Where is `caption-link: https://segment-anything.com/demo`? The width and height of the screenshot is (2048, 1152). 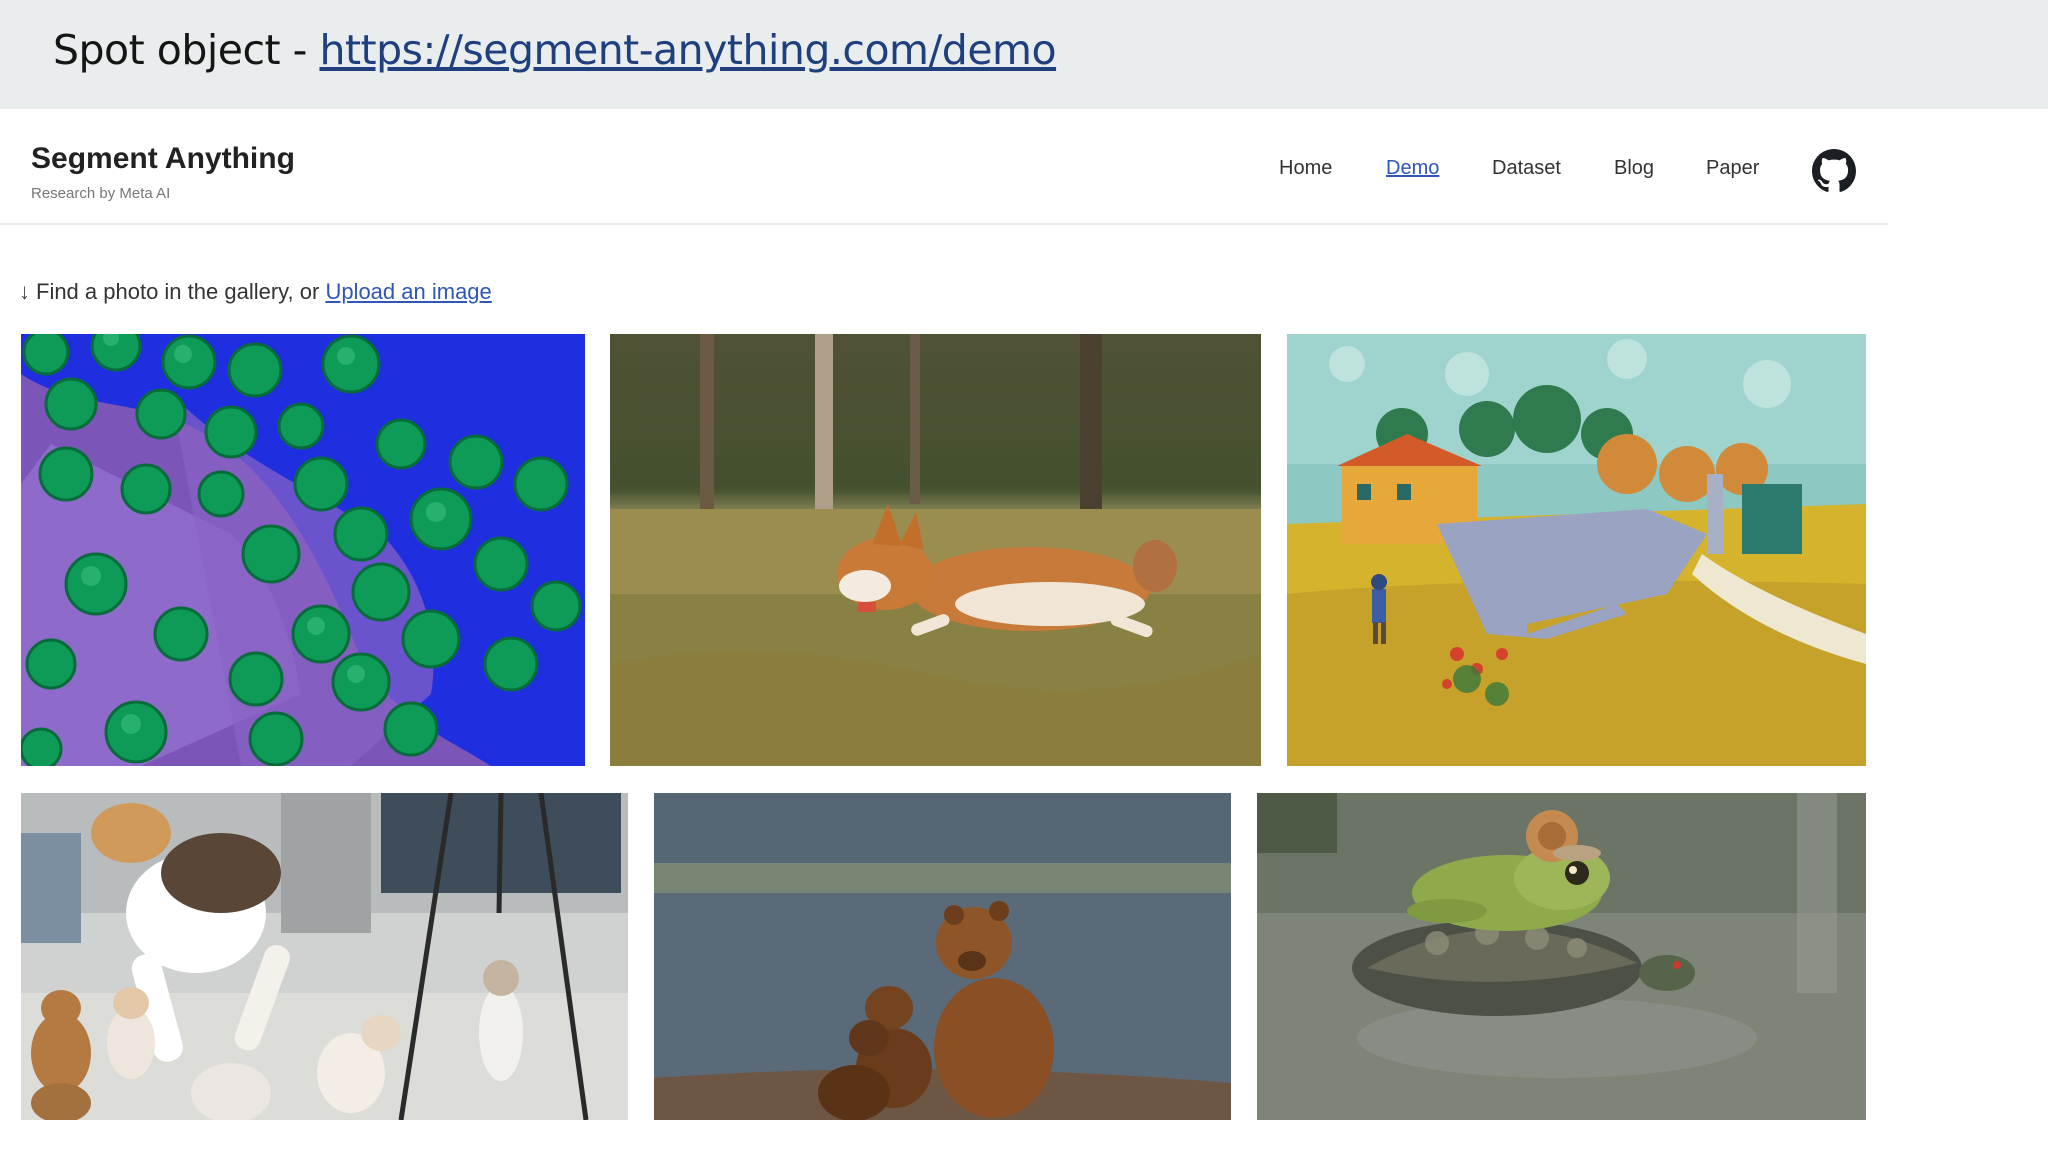
caption-link: https://segment-anything.com/demo is located at coordinates (687, 50).